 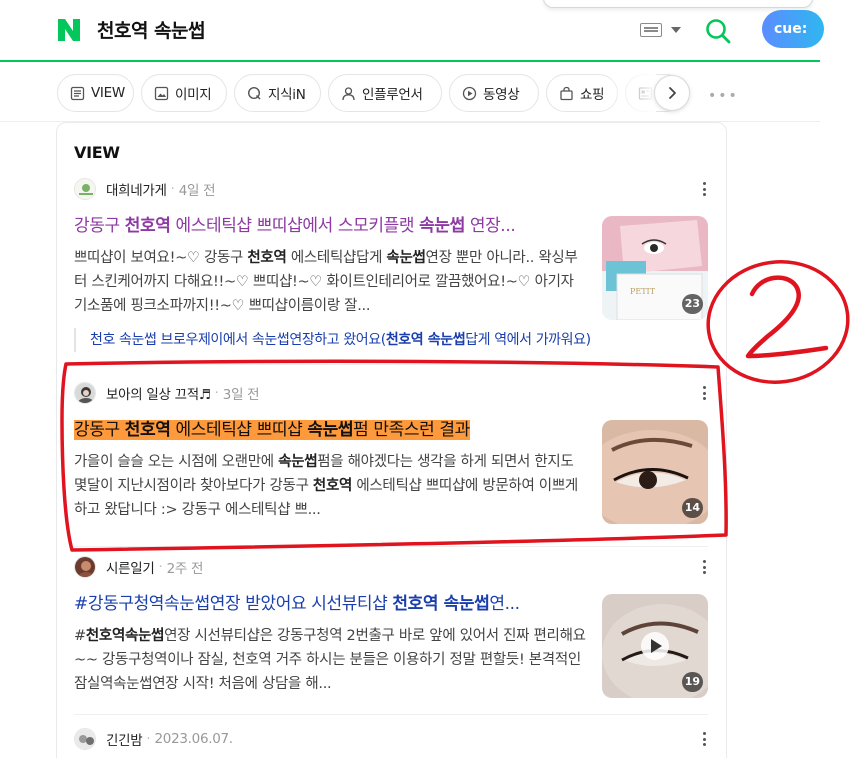 I want to click on tab-images: 이미지, so click(x=184, y=93).